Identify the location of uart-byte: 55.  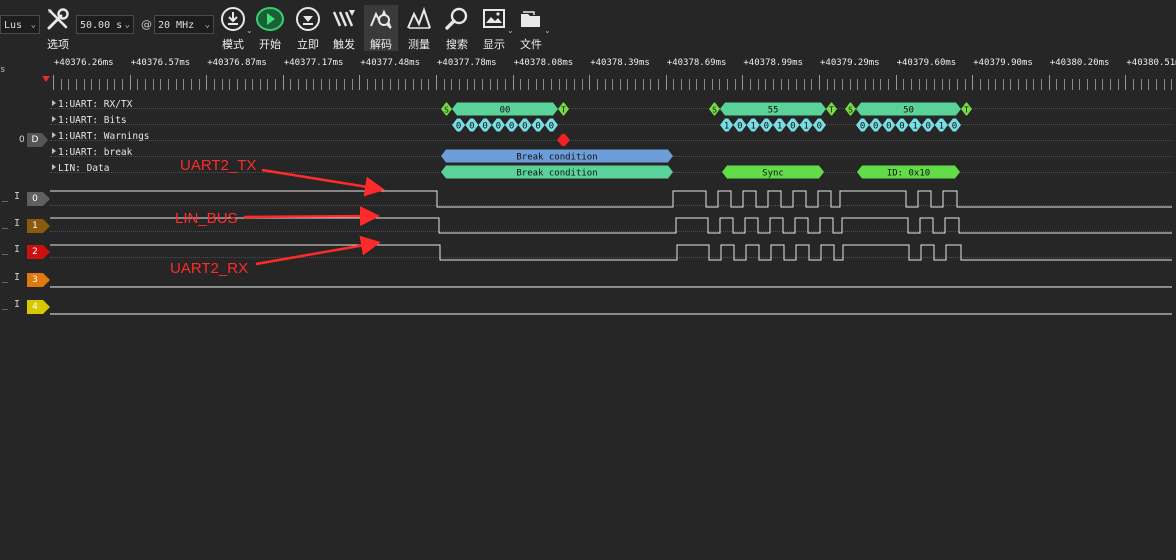
(773, 109).